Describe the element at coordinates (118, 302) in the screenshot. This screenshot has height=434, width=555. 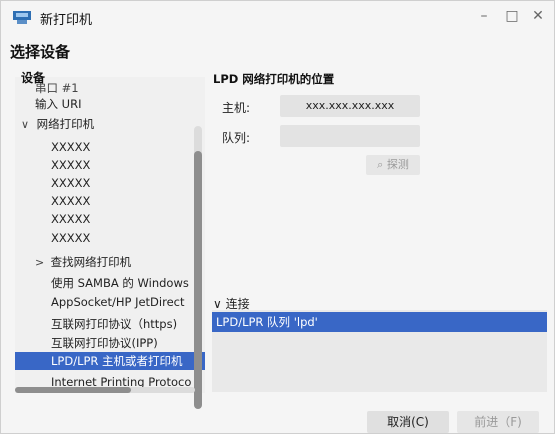
I see `tree-item-label: AppSocket/HP JetDirect` at that location.